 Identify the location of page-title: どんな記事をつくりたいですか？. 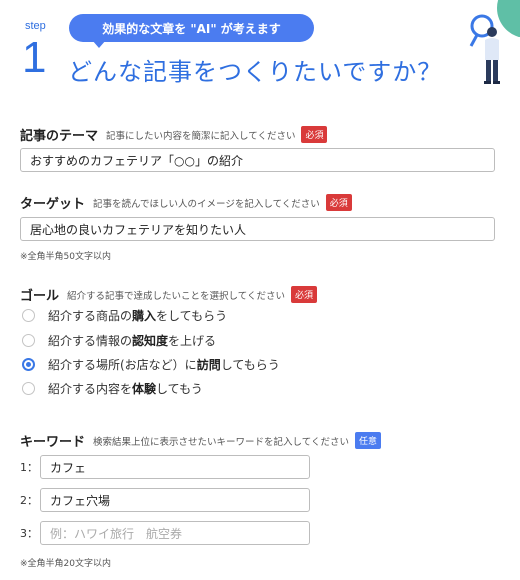
(255, 72).